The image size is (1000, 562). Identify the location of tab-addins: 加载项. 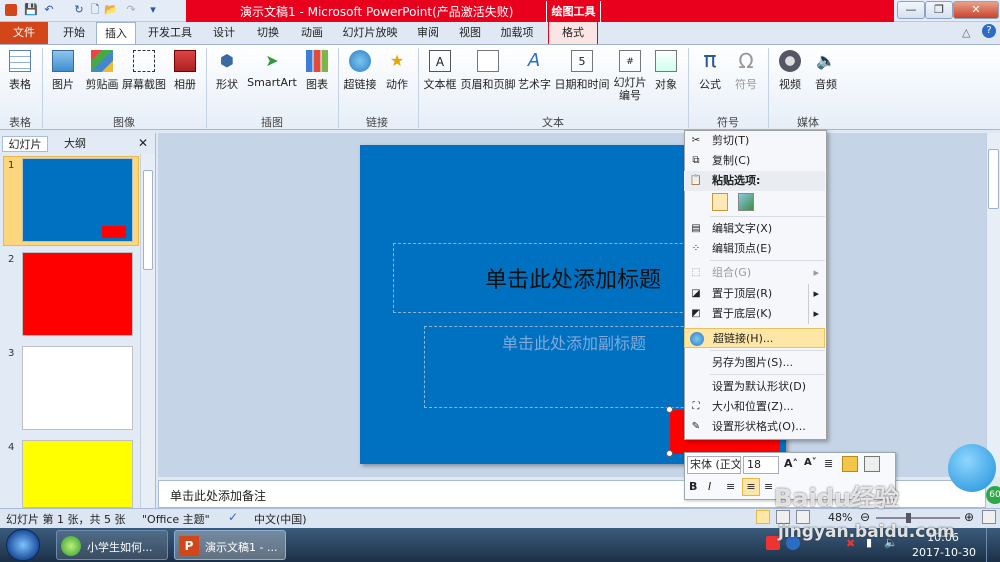
(517, 33).